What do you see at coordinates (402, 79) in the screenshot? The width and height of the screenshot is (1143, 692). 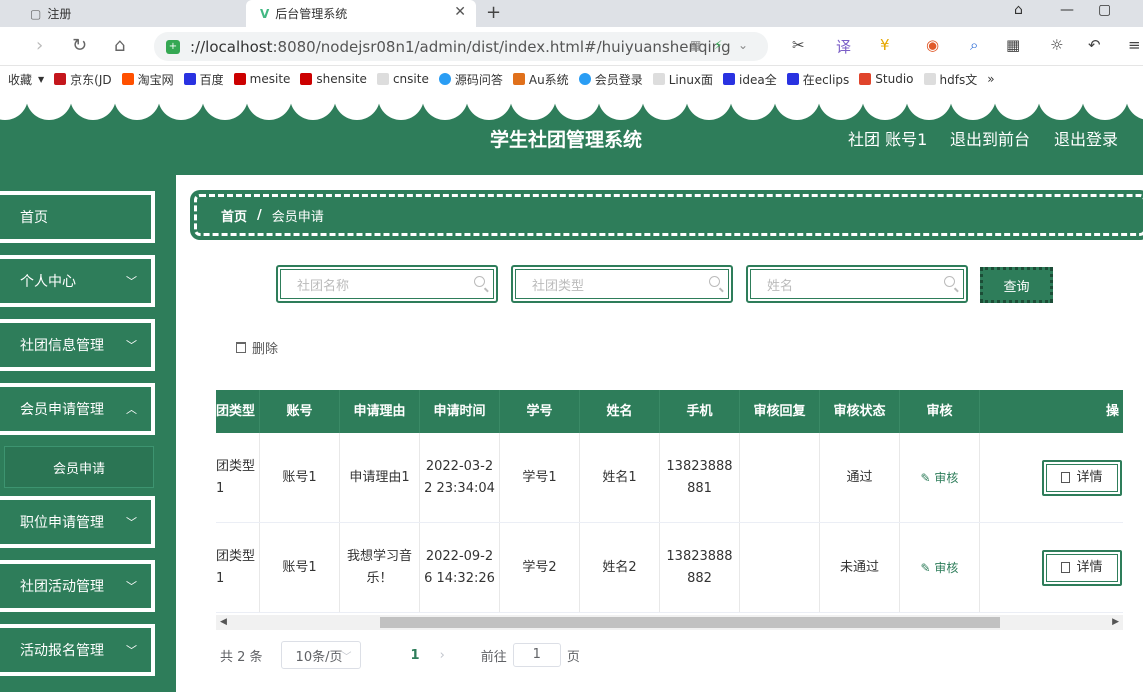 I see `bookmark-item: cnsite` at bounding box center [402, 79].